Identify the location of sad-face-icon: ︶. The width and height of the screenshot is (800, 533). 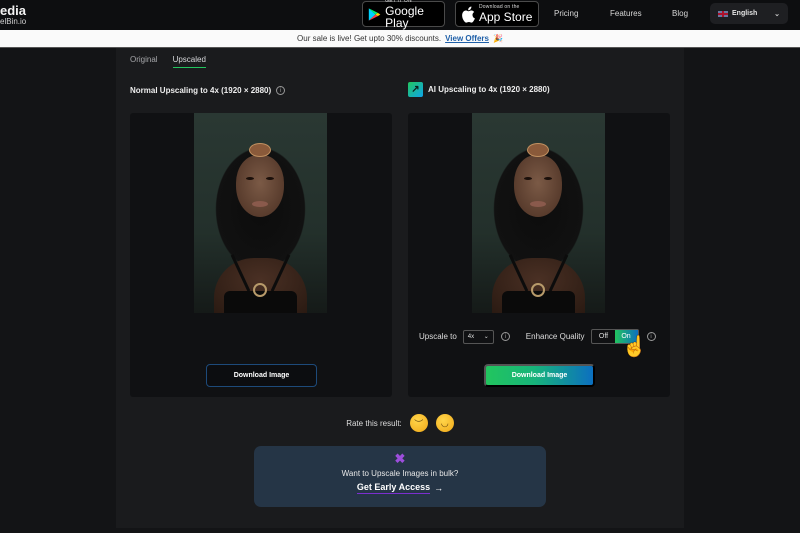
(418, 423).